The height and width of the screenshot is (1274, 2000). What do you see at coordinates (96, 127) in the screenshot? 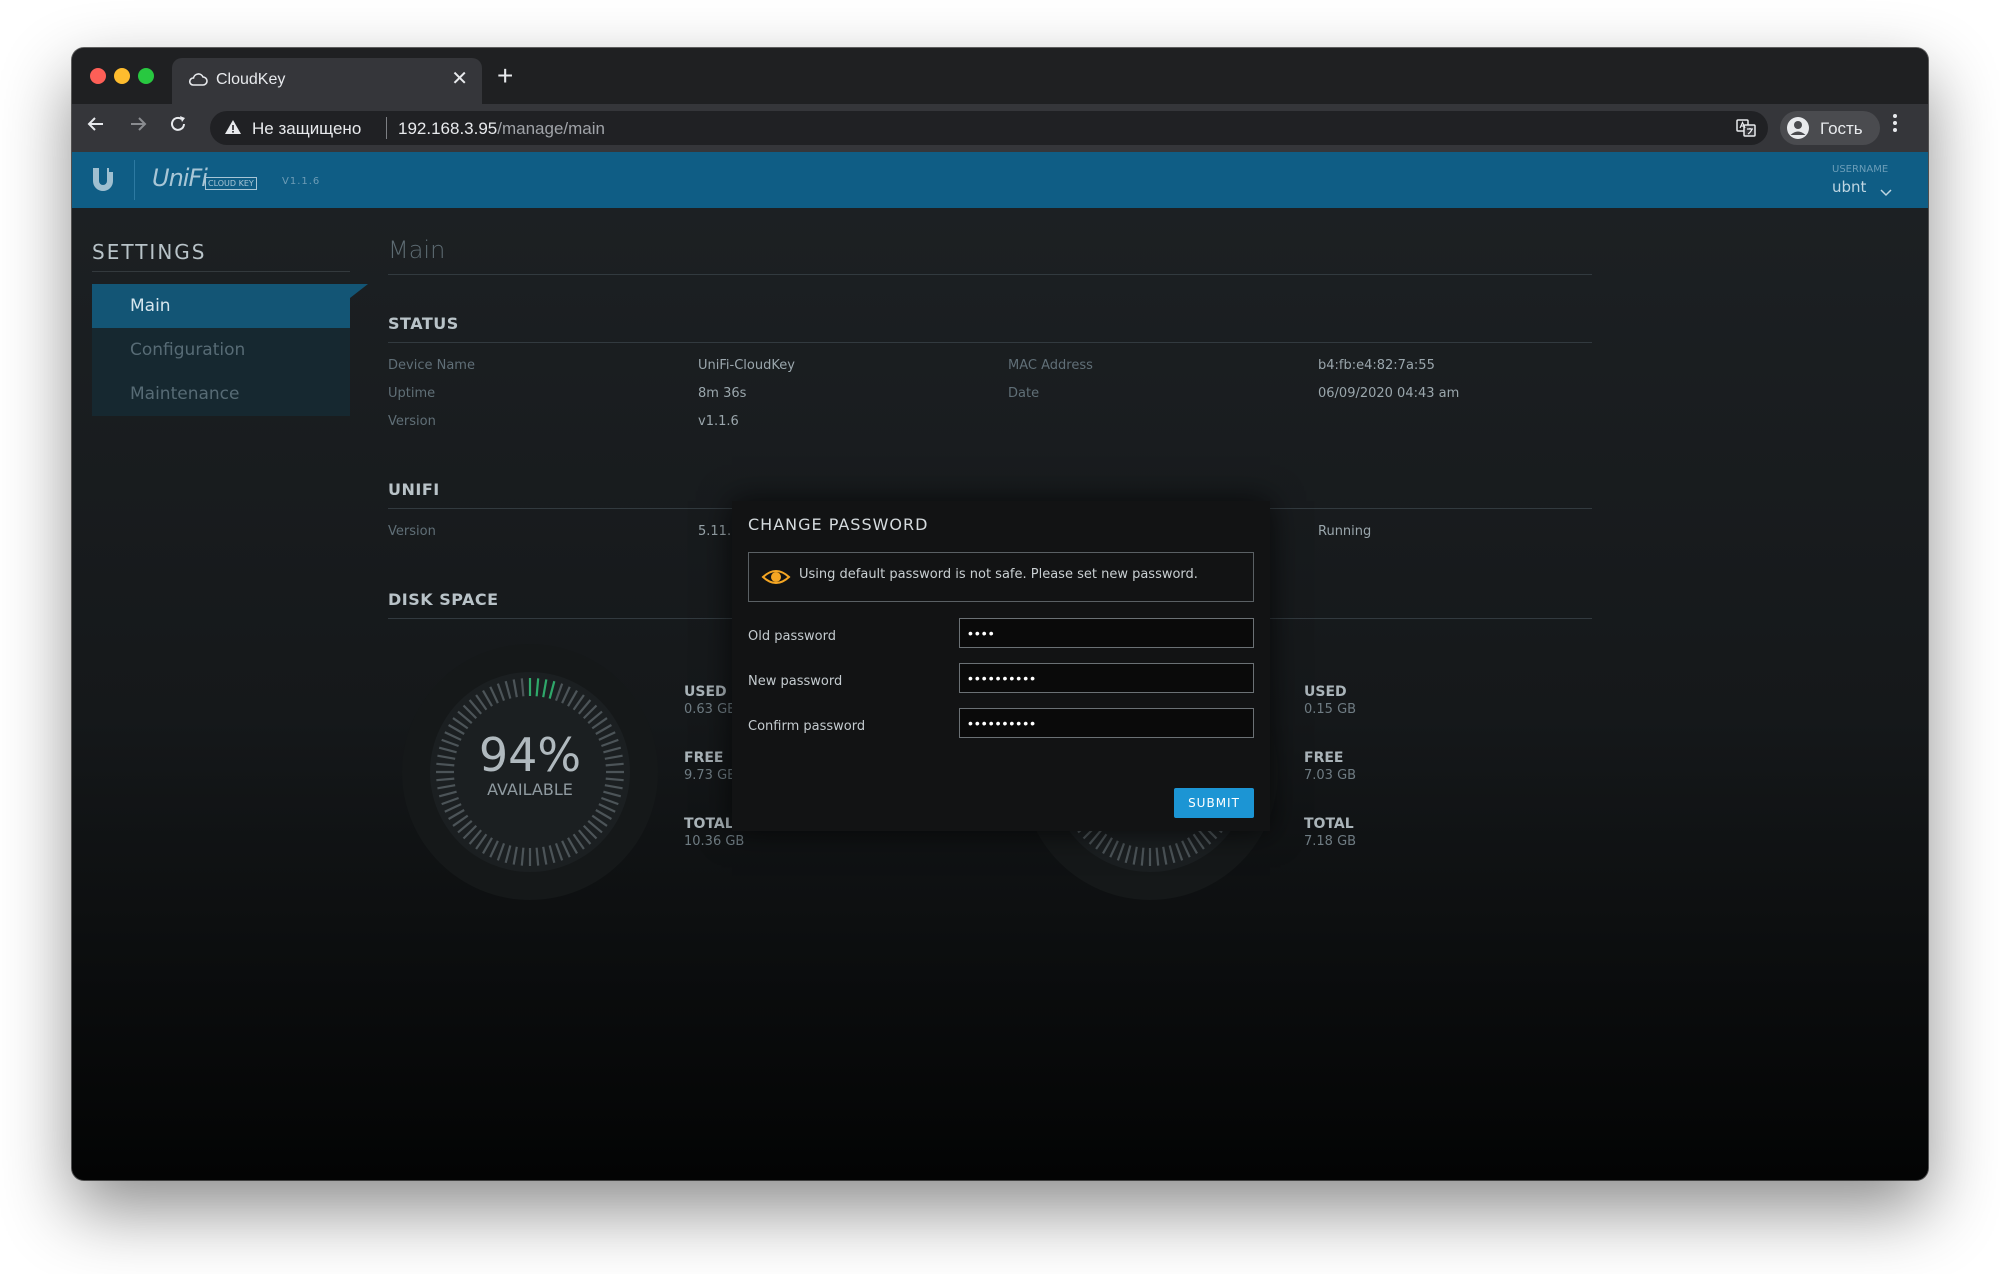
I see `back-button` at bounding box center [96, 127].